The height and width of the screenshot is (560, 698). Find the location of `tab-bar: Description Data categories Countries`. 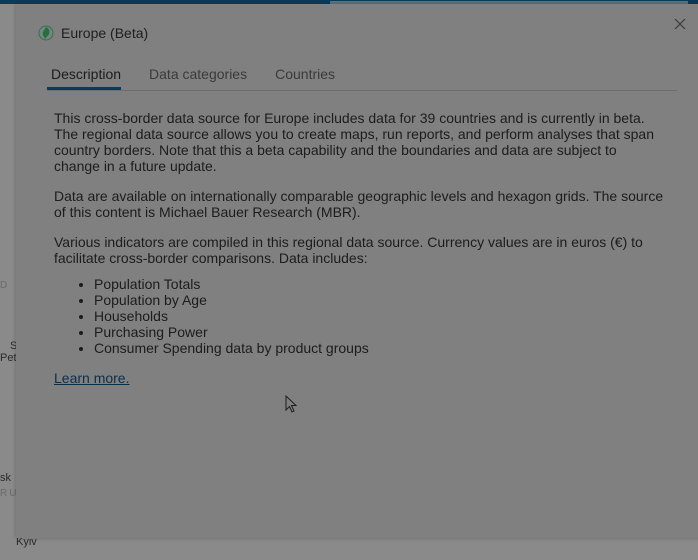

tab-bar: Description Data categories Countries is located at coordinates (362, 76).